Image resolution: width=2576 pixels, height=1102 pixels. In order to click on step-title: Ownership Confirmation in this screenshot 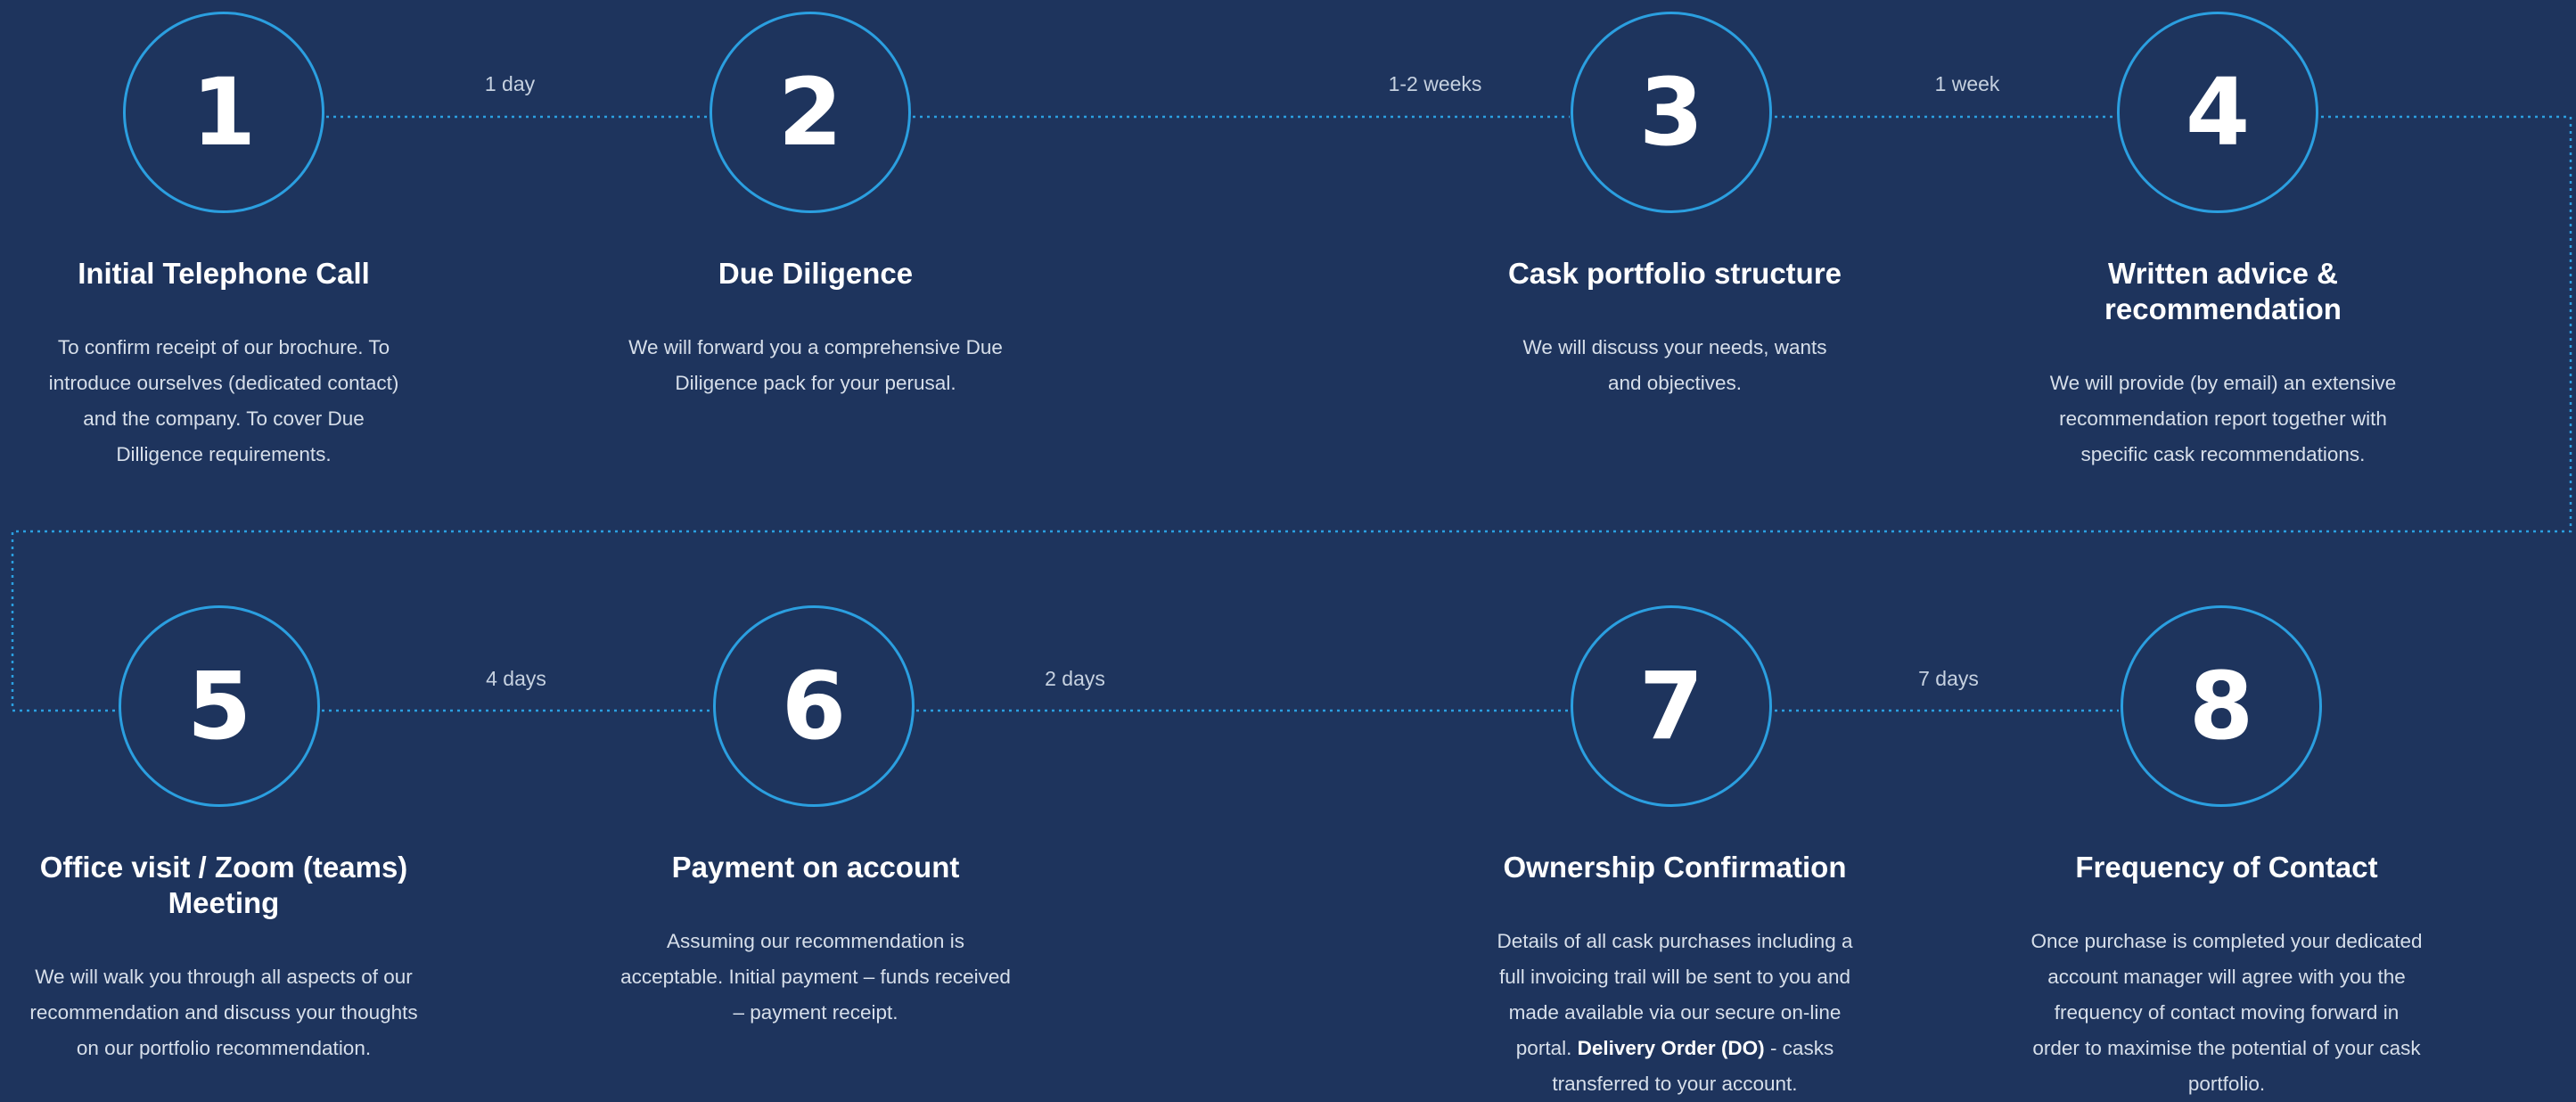, I will do `click(1675, 867)`.